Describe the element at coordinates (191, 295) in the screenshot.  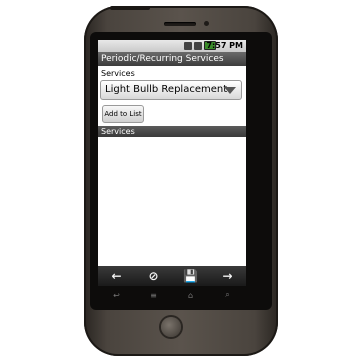
I see `home-key-icon: ⌂` at that location.